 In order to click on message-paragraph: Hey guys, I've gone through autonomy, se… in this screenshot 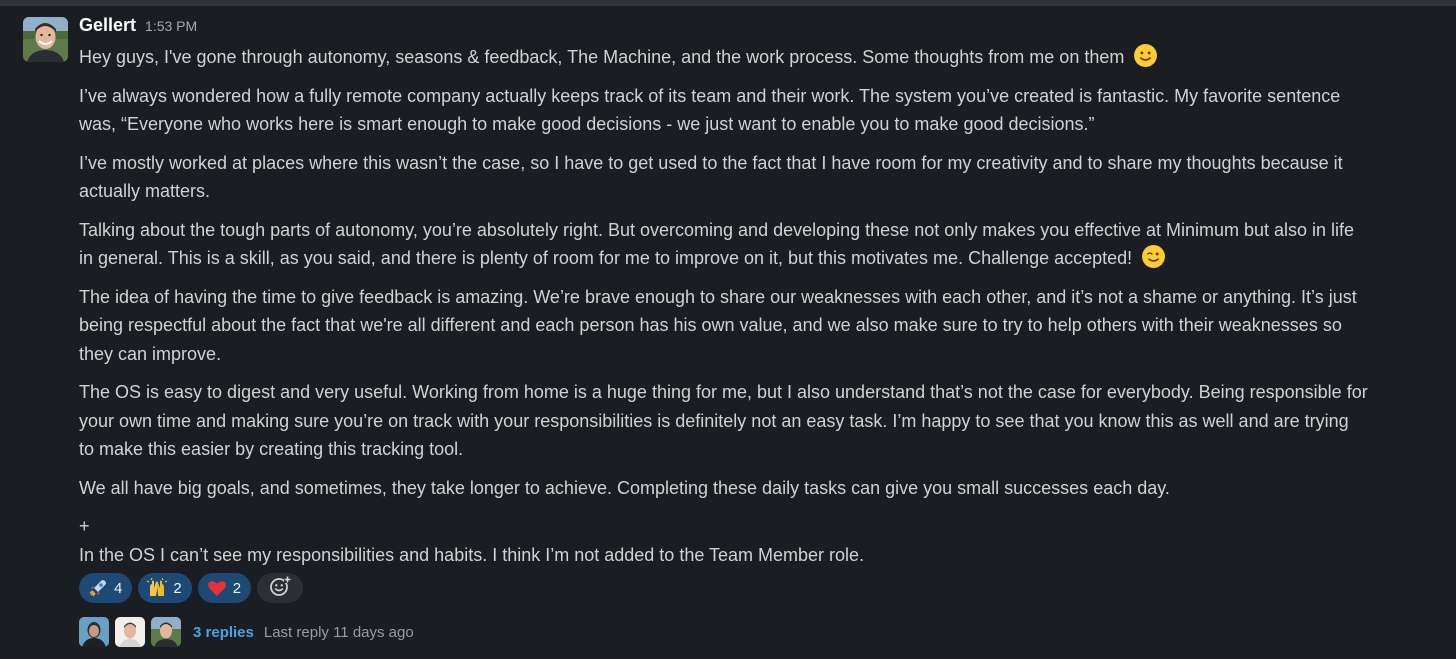, I will do `click(764, 57)`.